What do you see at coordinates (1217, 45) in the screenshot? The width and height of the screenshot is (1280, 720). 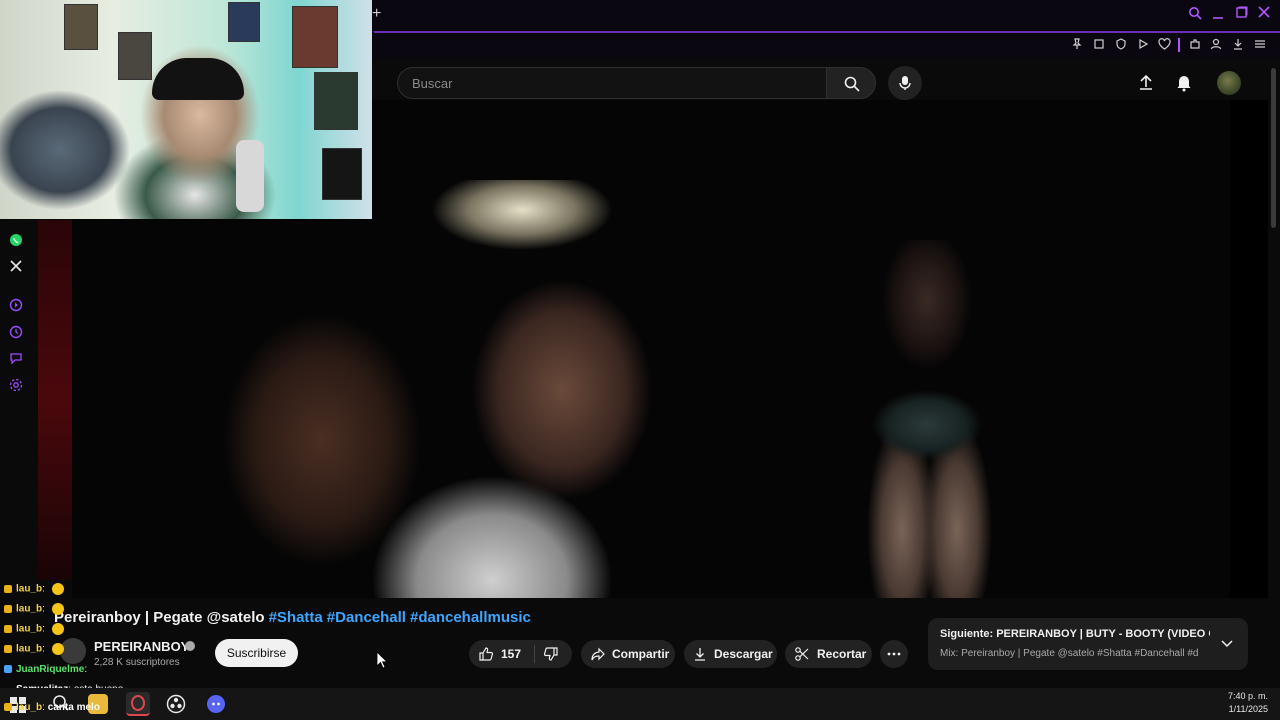 I see `profile-icon` at bounding box center [1217, 45].